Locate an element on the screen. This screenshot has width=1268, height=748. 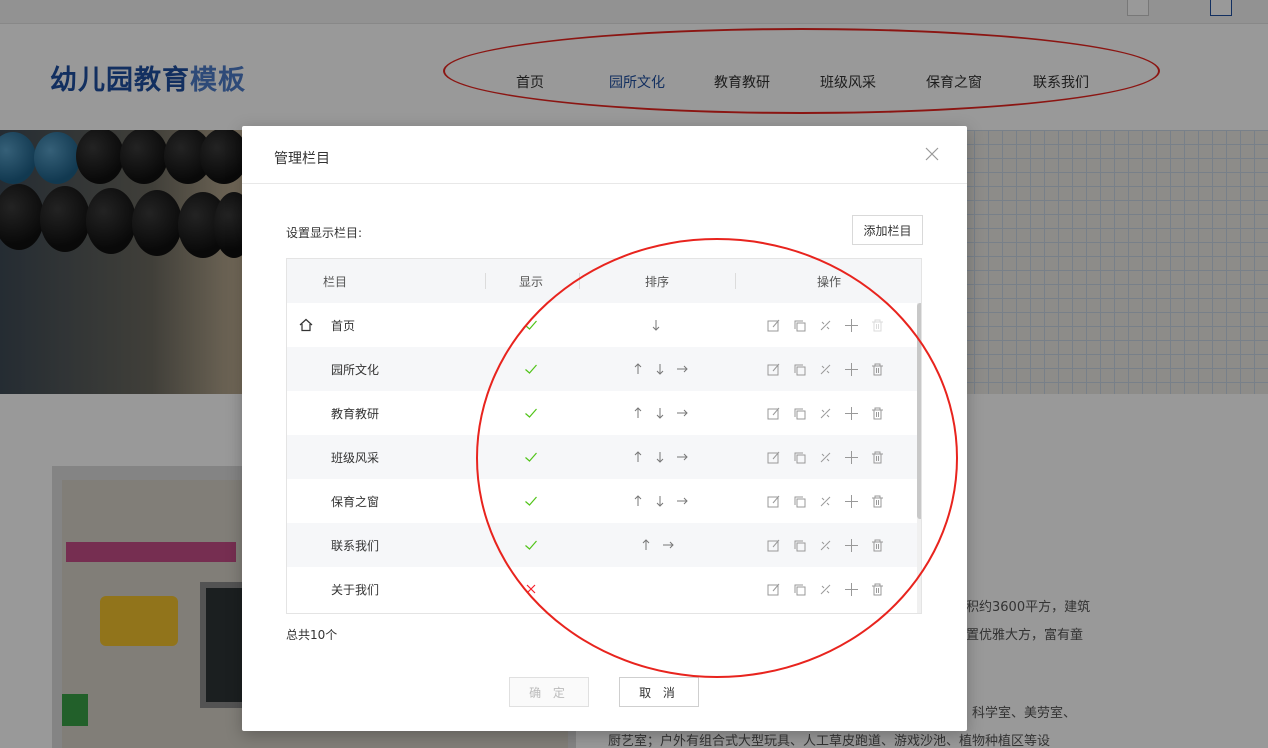
row-name-label: 联系我们 is located at coordinates (355, 545).